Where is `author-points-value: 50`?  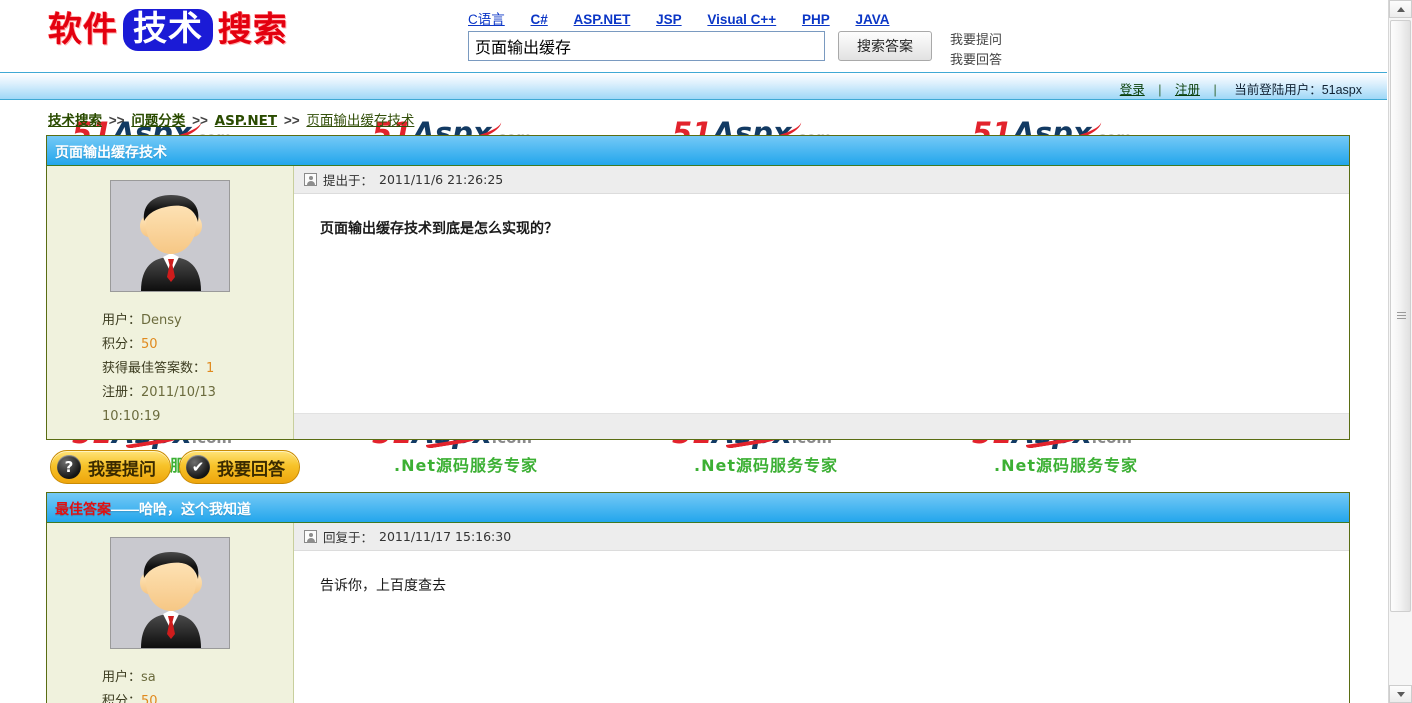 author-points-value: 50 is located at coordinates (149, 344).